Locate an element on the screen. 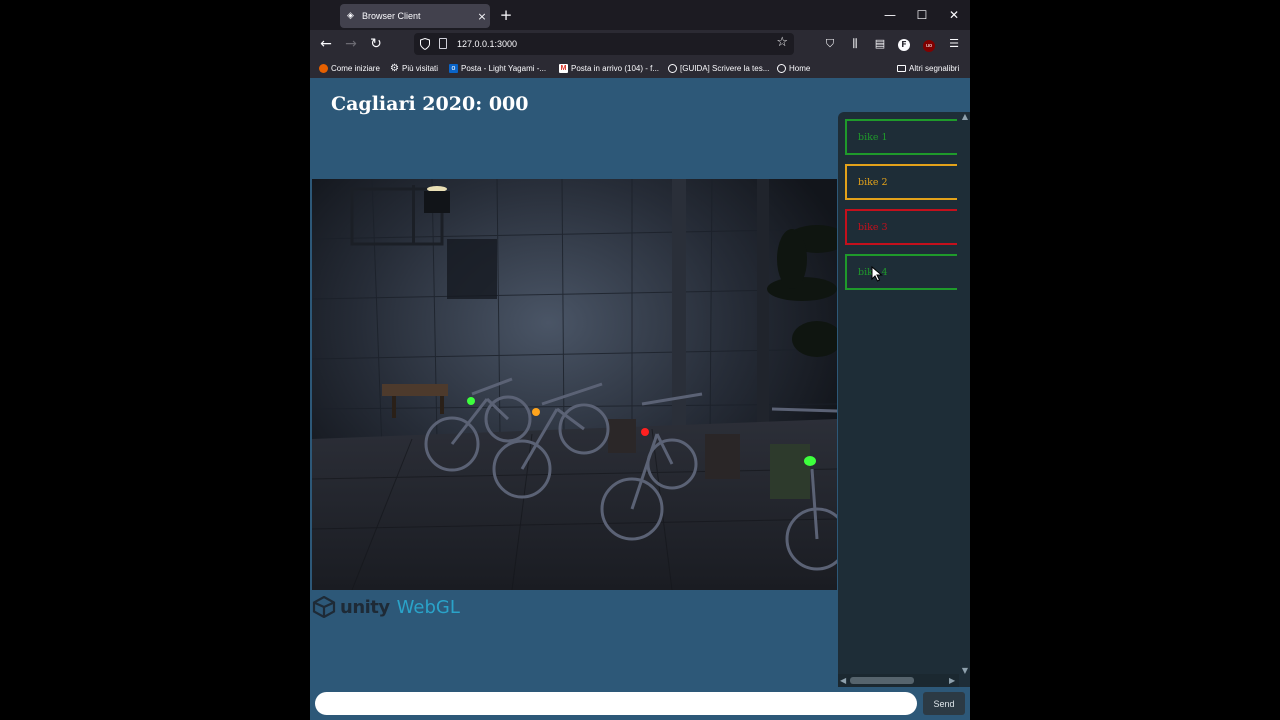 This screenshot has height=720, width=1280. bookmark-come-iniziare: Come iniziare is located at coordinates (349, 68).